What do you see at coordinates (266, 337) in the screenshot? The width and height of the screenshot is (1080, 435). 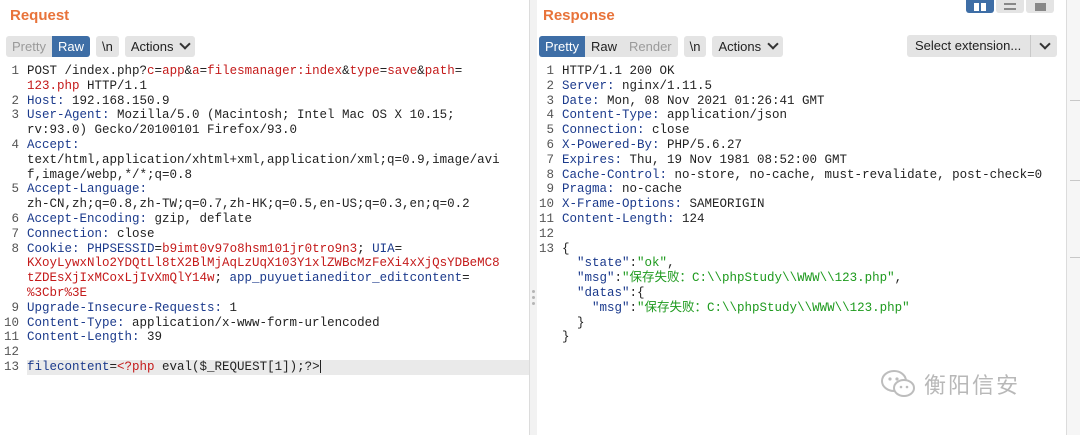 I see `code-line: 11 Content-Length: 39` at bounding box center [266, 337].